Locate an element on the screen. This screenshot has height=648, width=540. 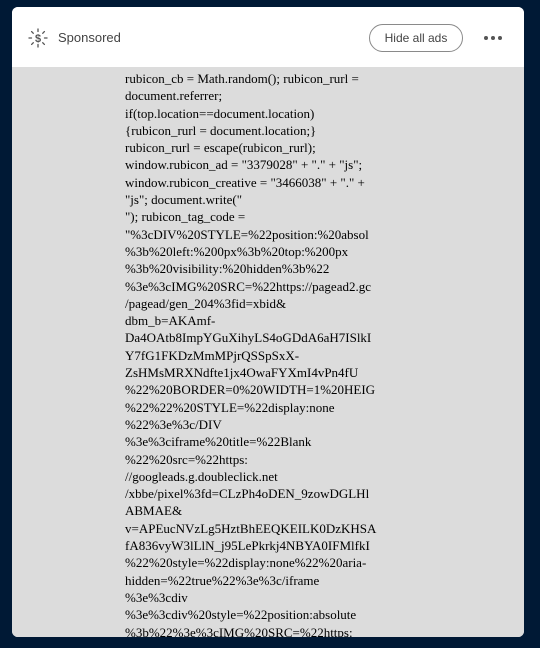
ad-script-line: "js"; document.write(" is located at coordinates (184, 200).